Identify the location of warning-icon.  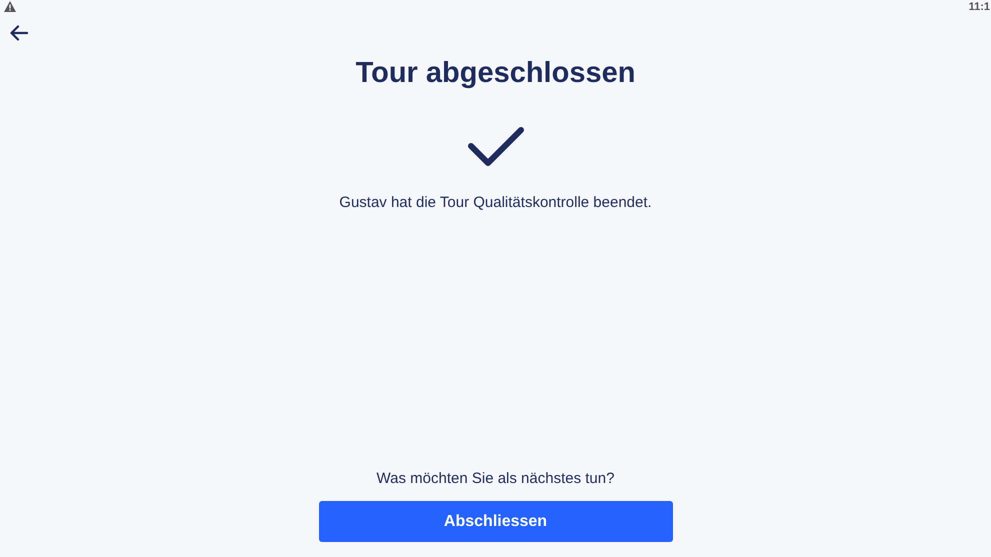
(10, 6).